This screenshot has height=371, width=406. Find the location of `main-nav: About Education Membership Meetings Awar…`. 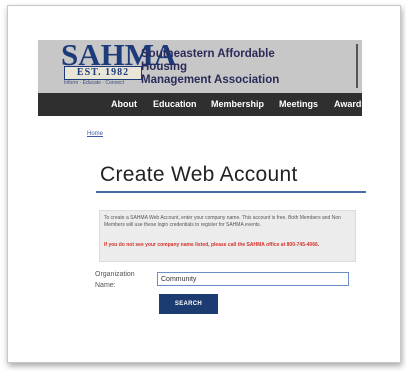

main-nav: About Education Membership Meetings Awar… is located at coordinates (202, 104).